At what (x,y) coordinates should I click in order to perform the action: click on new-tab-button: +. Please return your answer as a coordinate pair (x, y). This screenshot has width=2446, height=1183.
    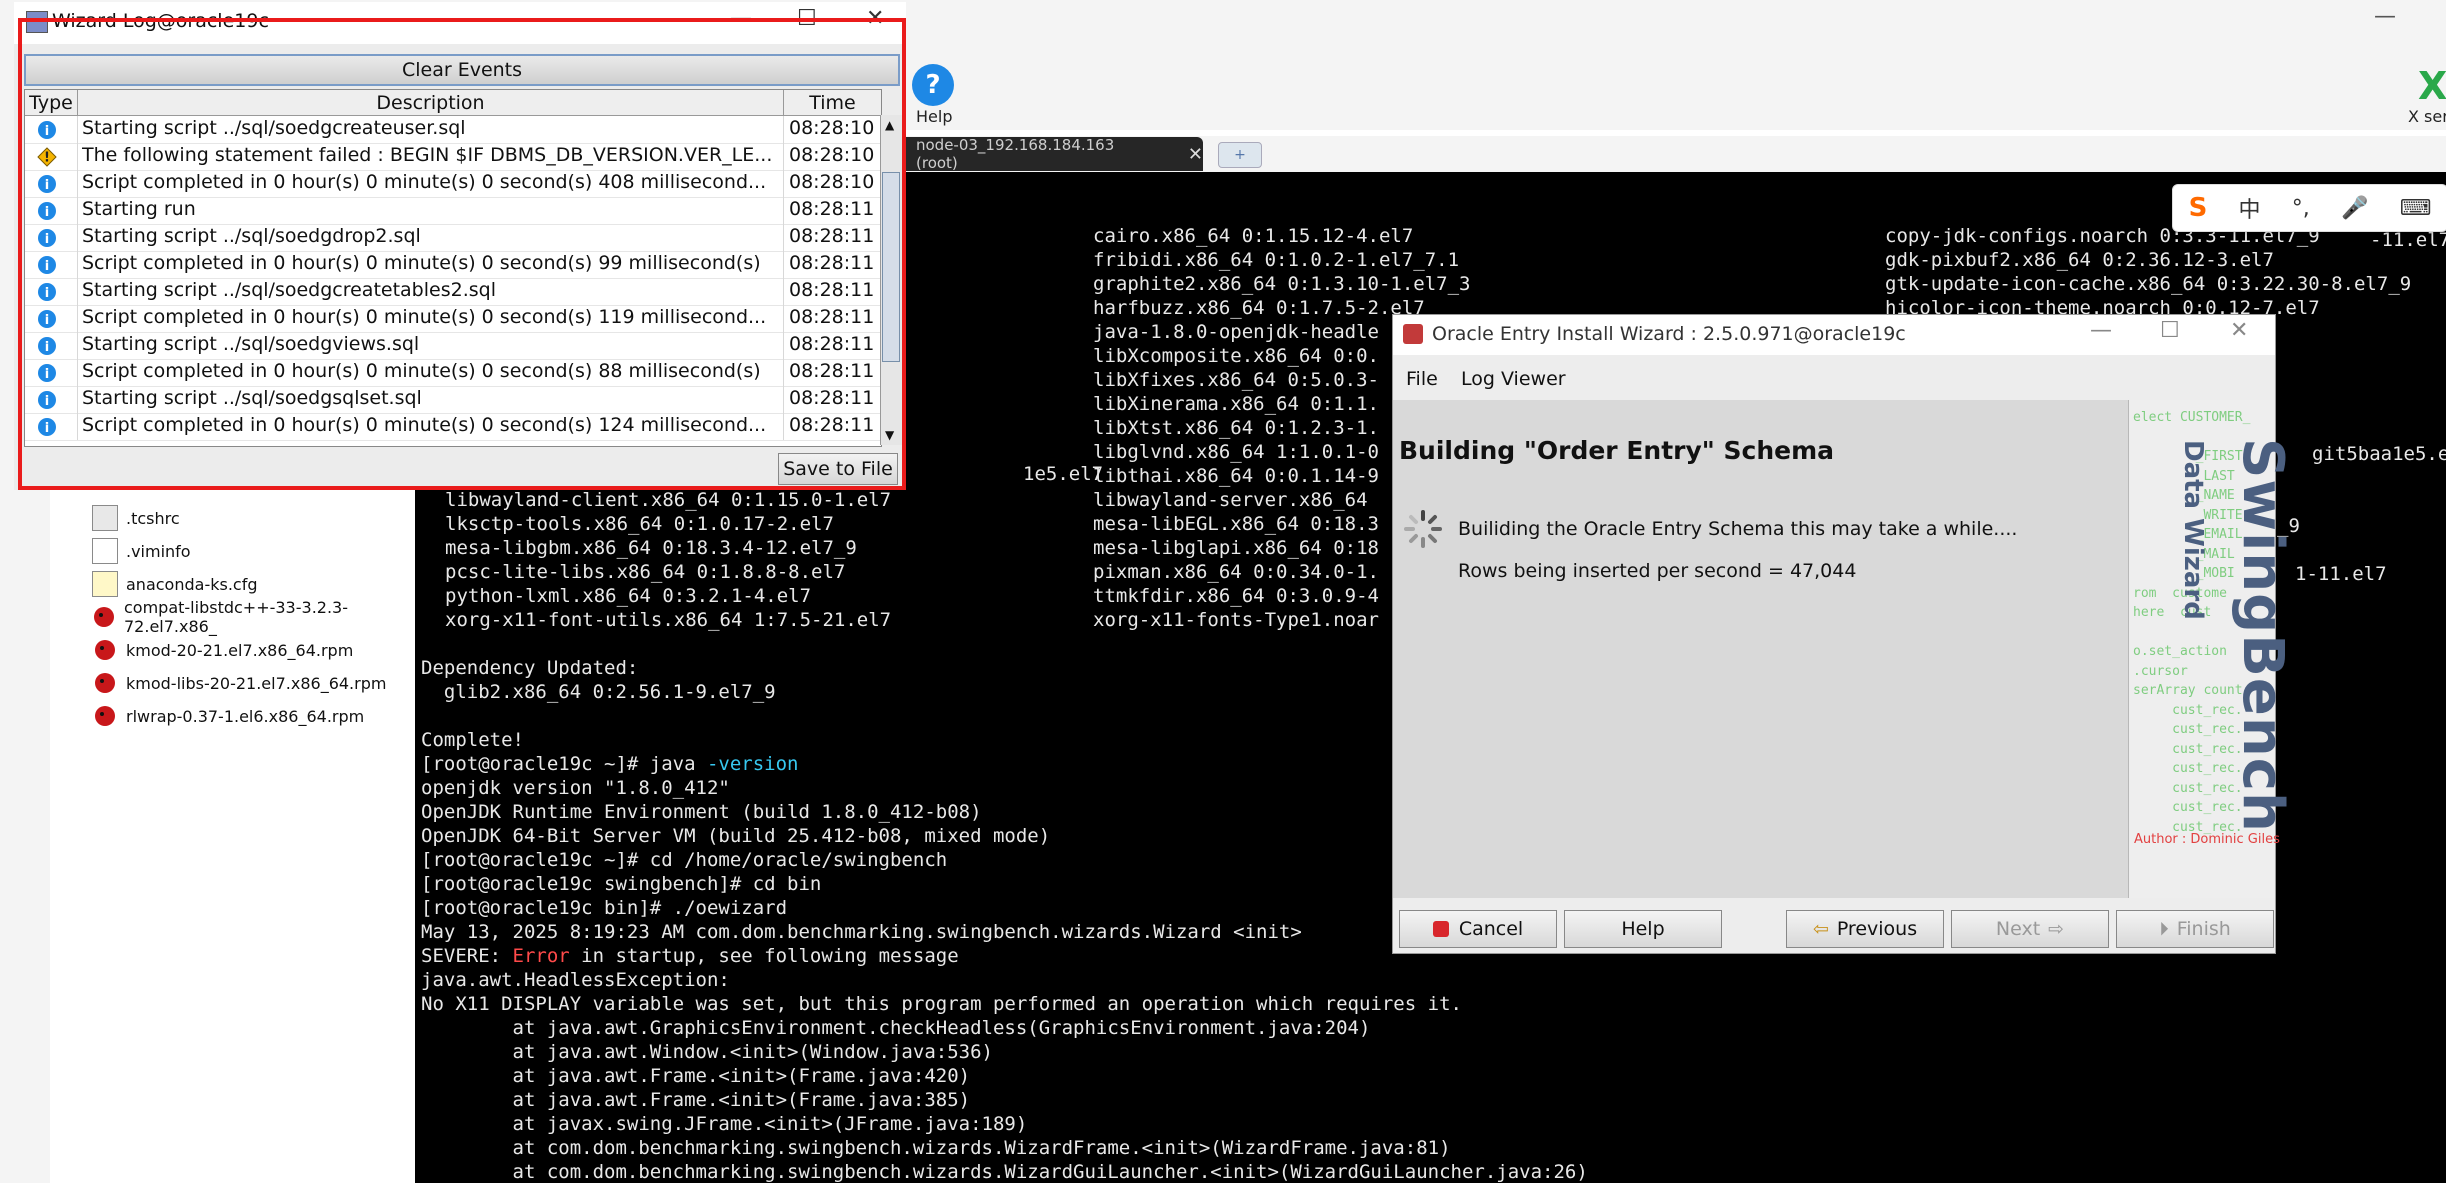
    Looking at the image, I should click on (1240, 155).